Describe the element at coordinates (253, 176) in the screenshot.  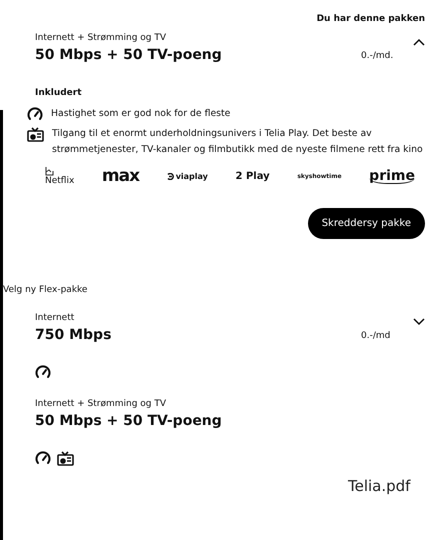
I see `play-logo: 2 Play` at that location.